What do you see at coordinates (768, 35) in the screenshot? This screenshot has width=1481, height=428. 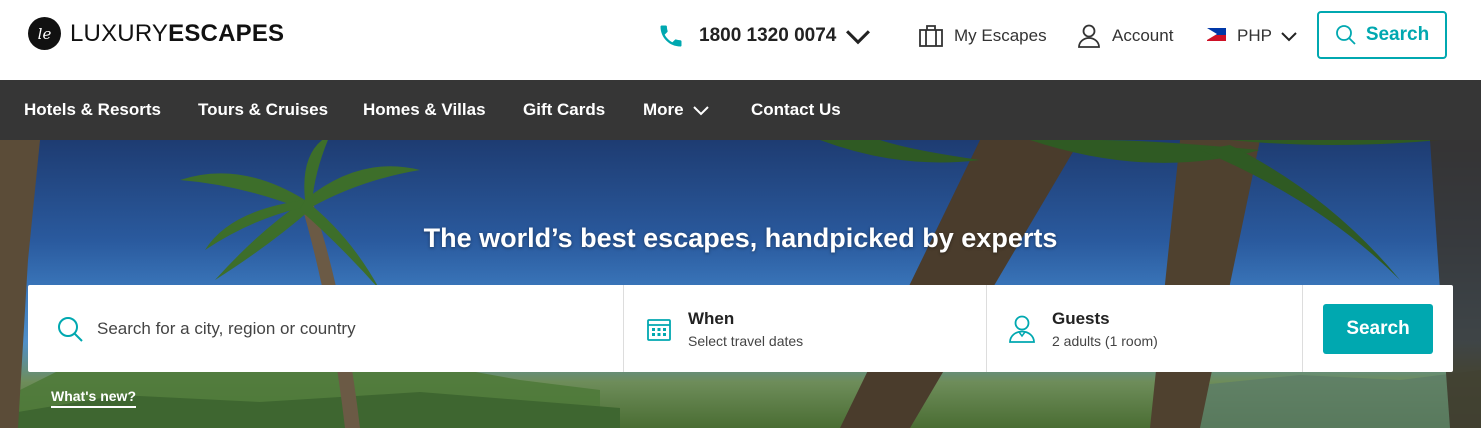 I see `phone-number: 1800 1320 0074` at bounding box center [768, 35].